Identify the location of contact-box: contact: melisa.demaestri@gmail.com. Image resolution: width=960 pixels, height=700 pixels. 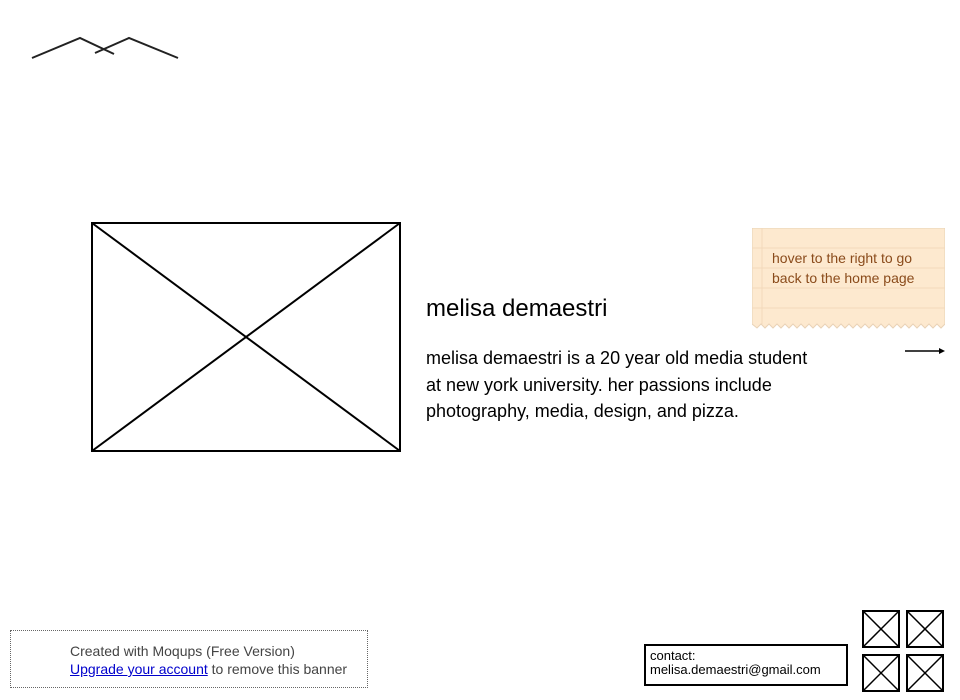
(746, 665).